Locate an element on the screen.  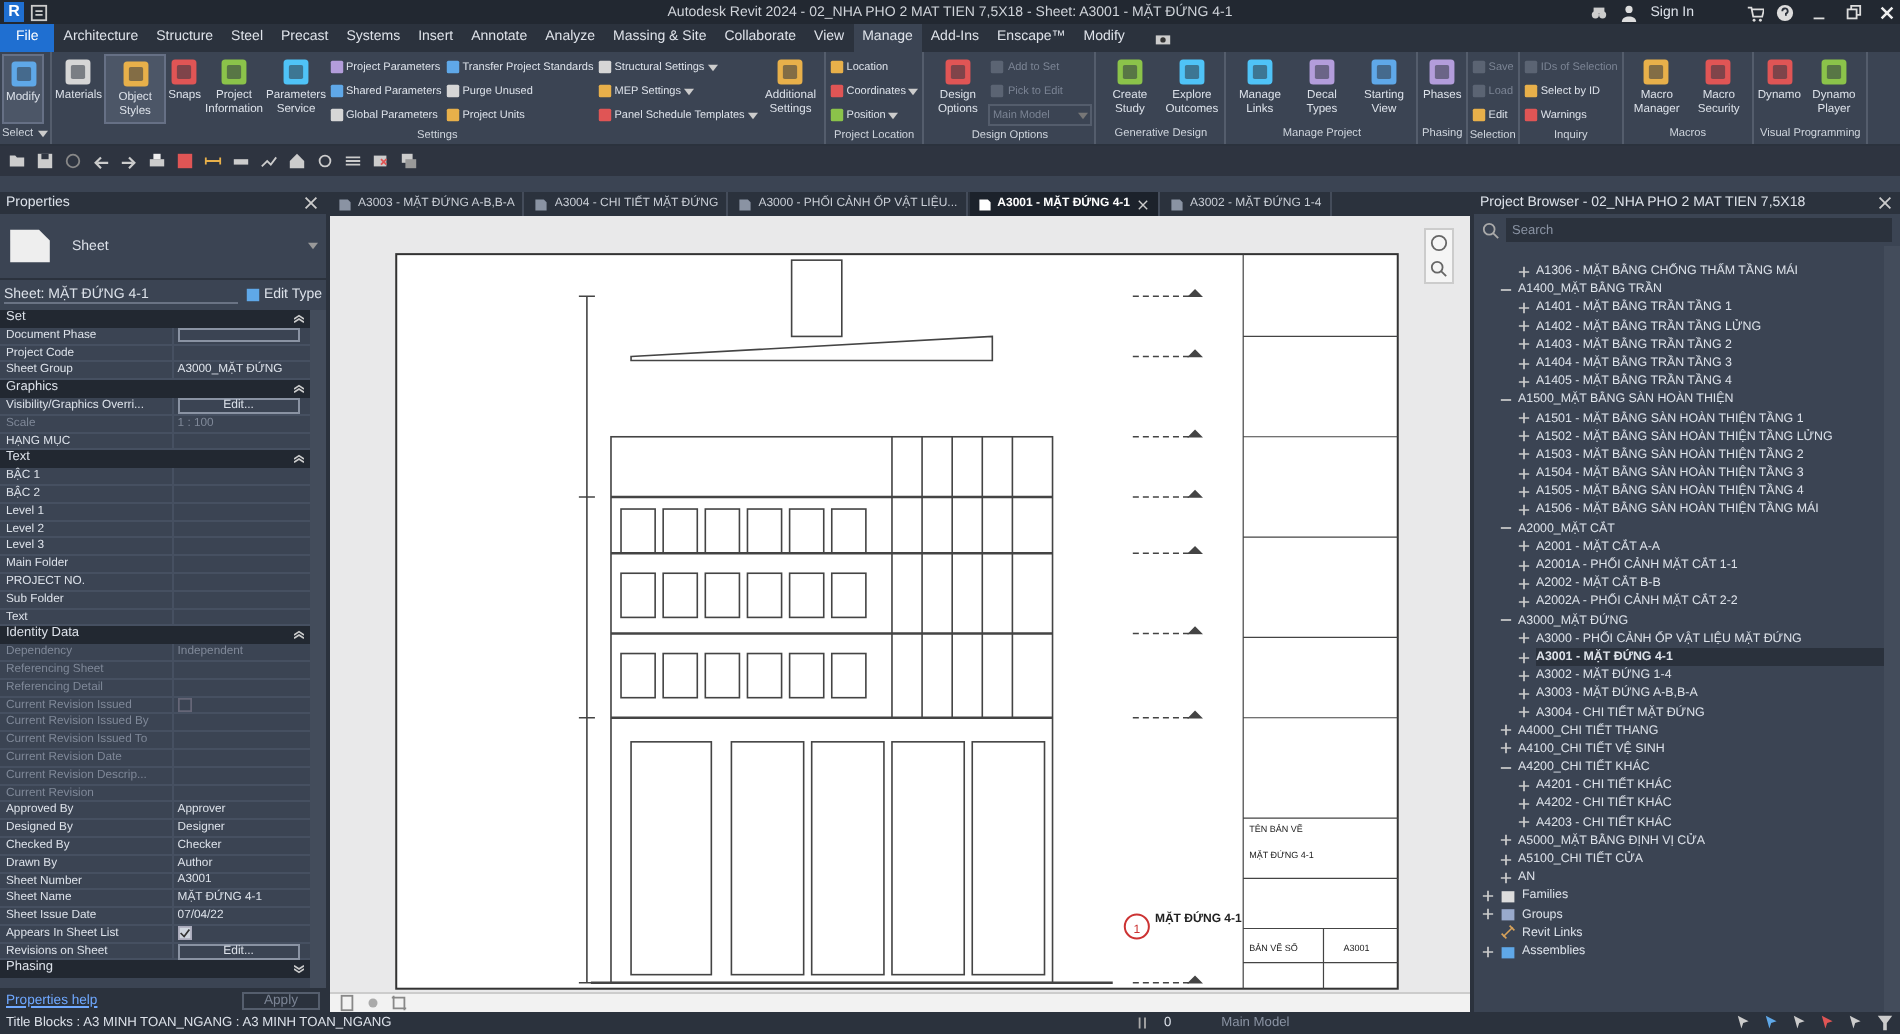
undo-icon is located at coordinates (101, 161).